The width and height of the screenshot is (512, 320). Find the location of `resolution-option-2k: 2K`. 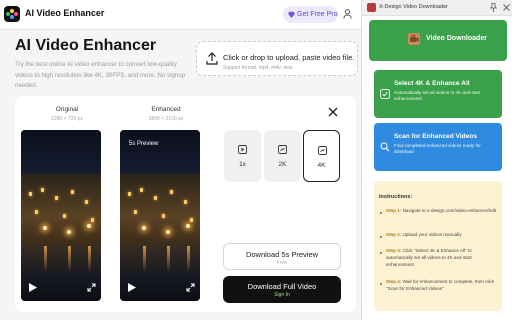

resolution-option-2k: 2K is located at coordinates (282, 156).